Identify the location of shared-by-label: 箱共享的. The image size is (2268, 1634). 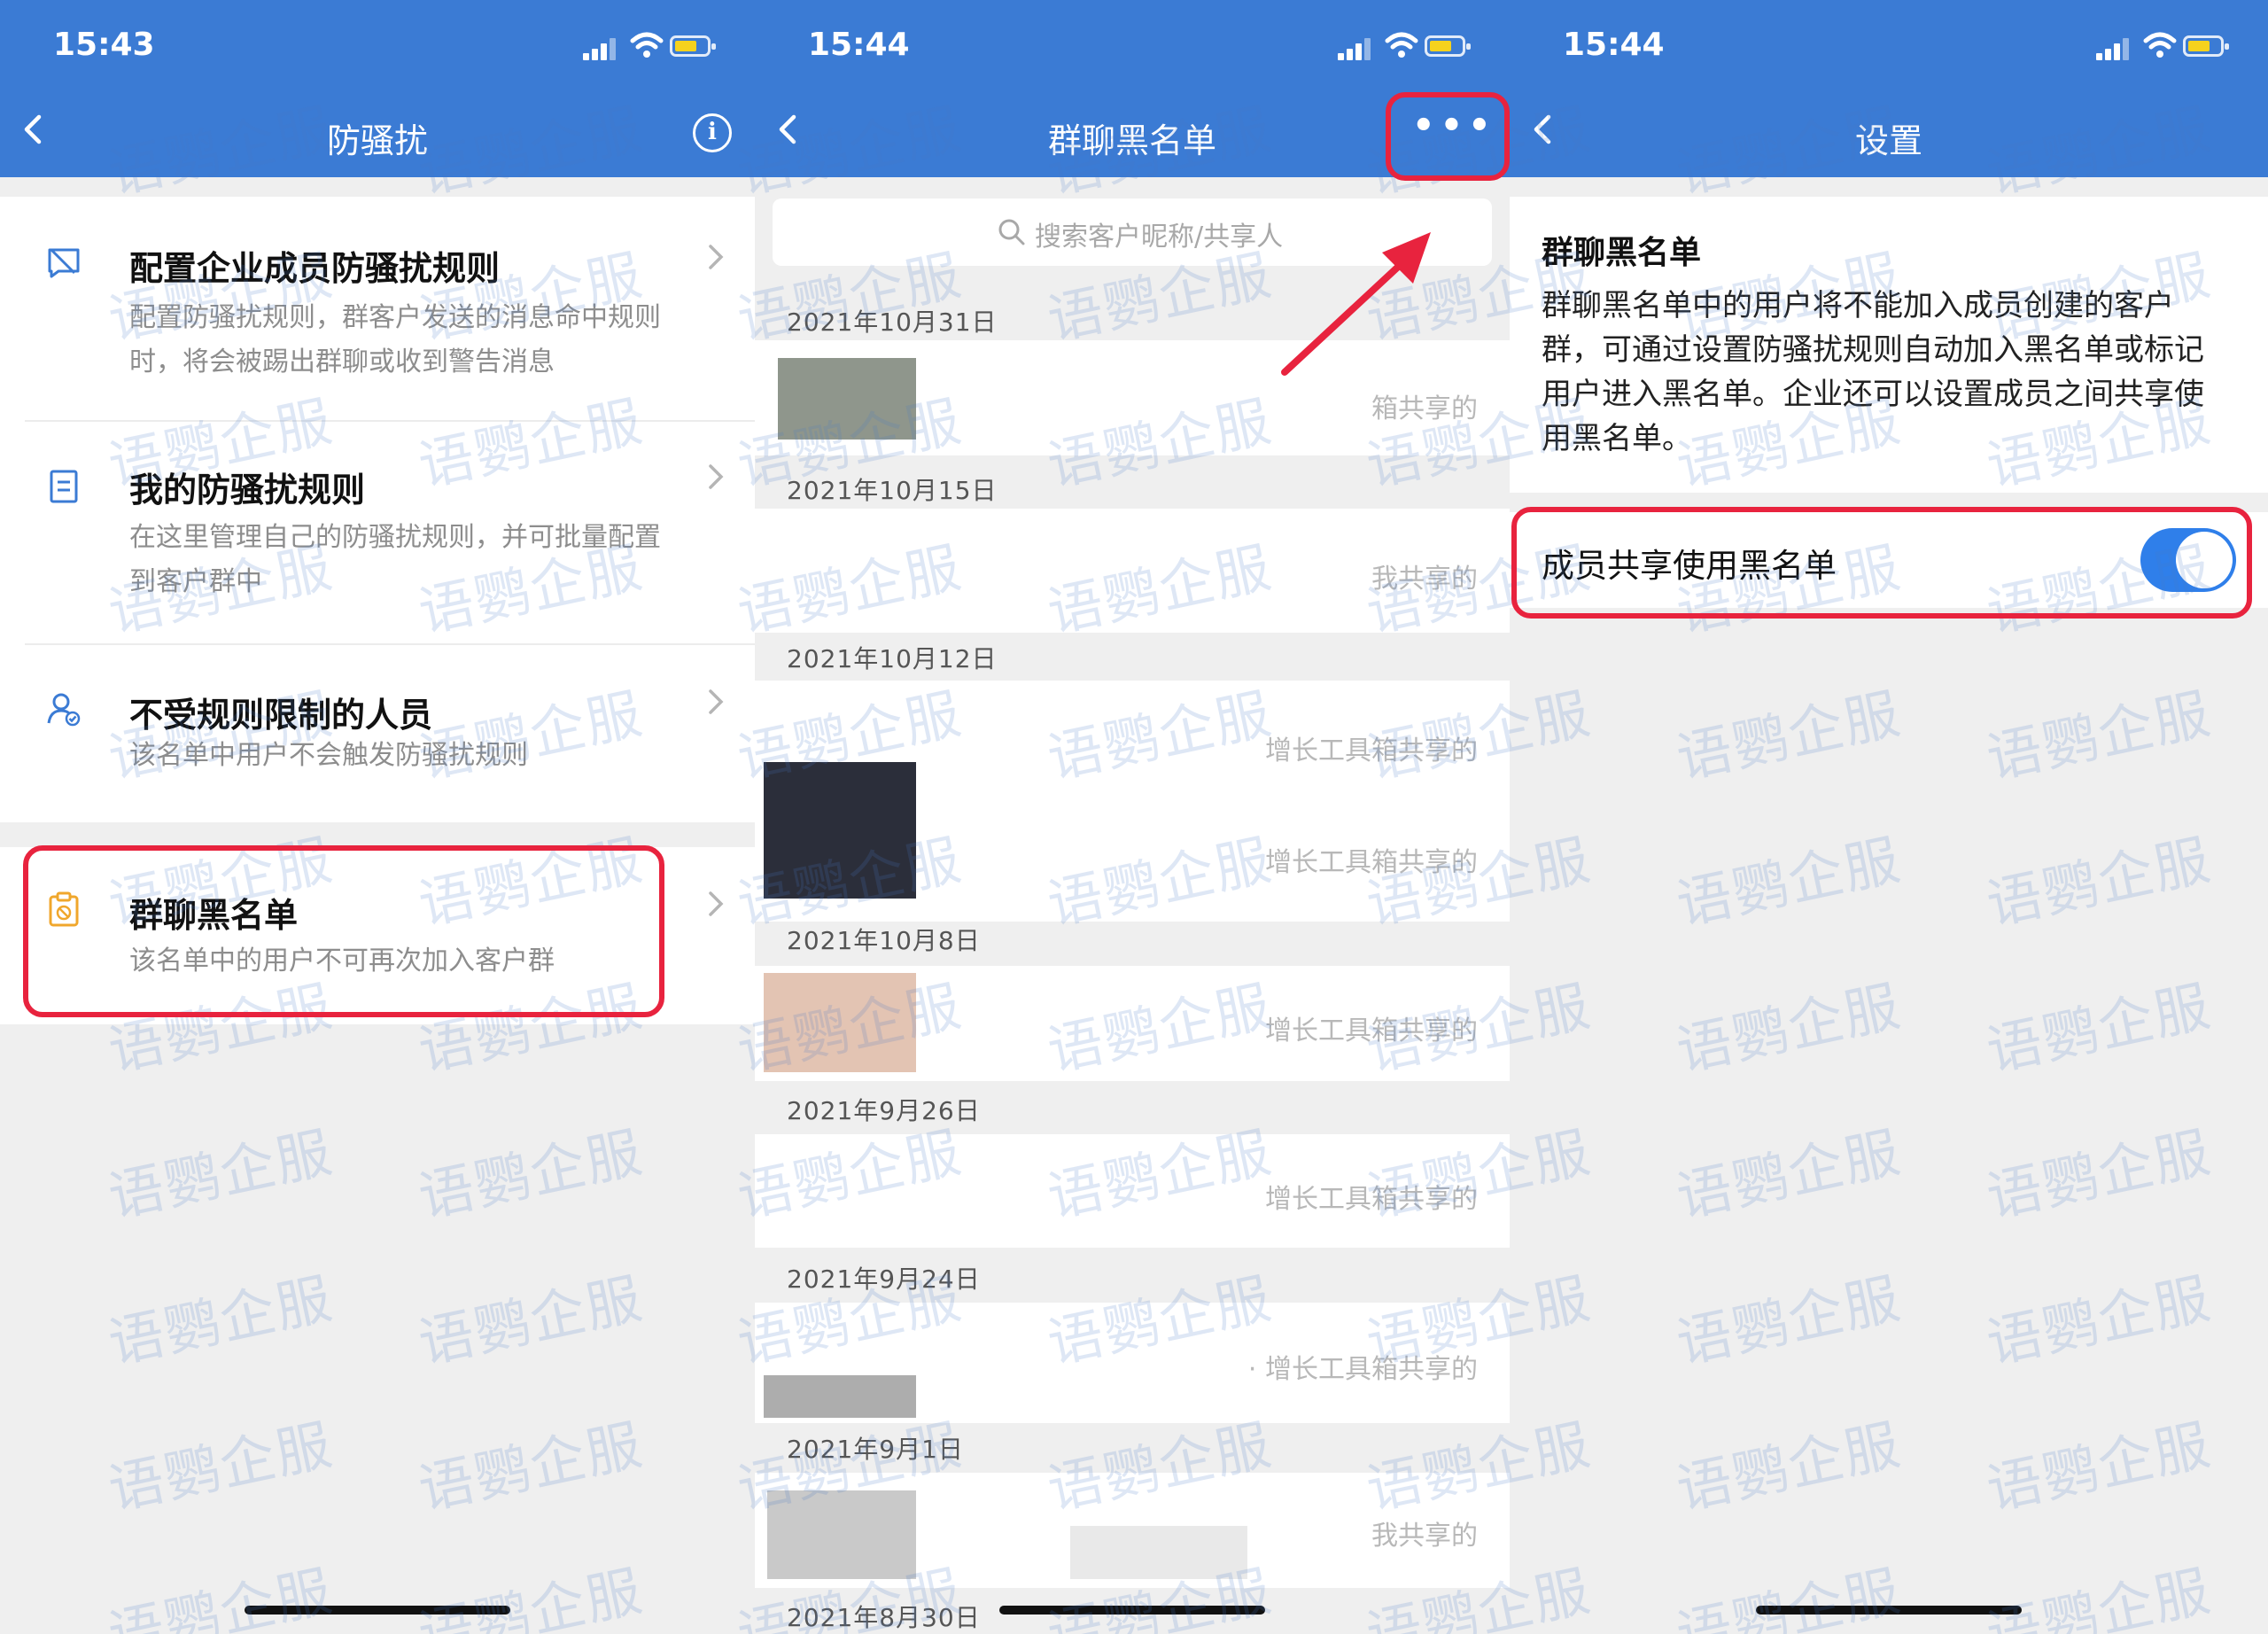
(1424, 408).